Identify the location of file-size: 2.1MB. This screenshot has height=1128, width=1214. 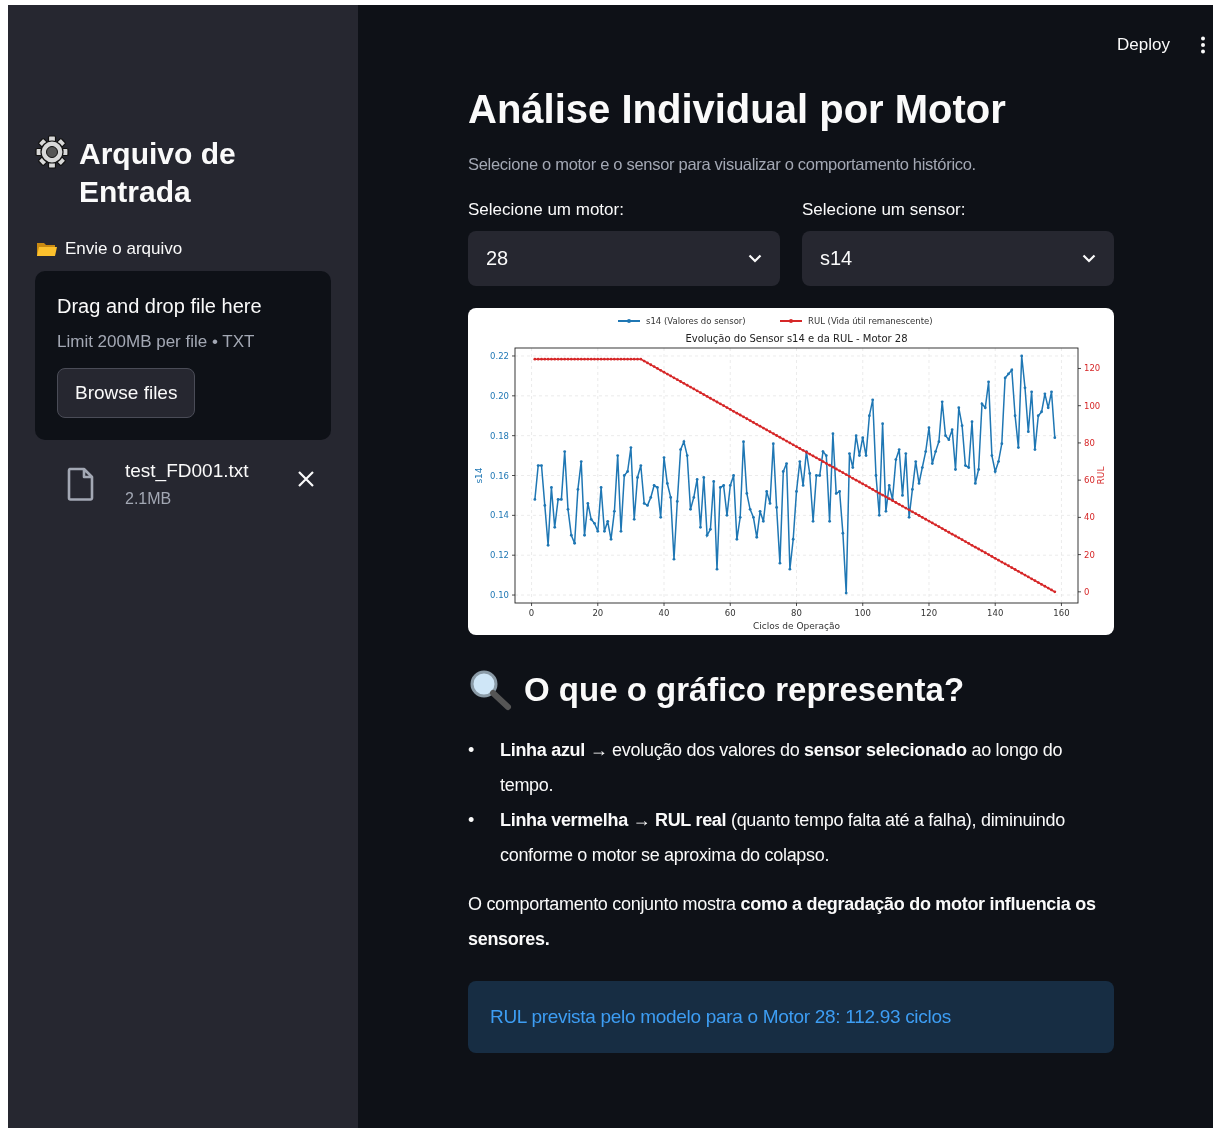
(149, 499).